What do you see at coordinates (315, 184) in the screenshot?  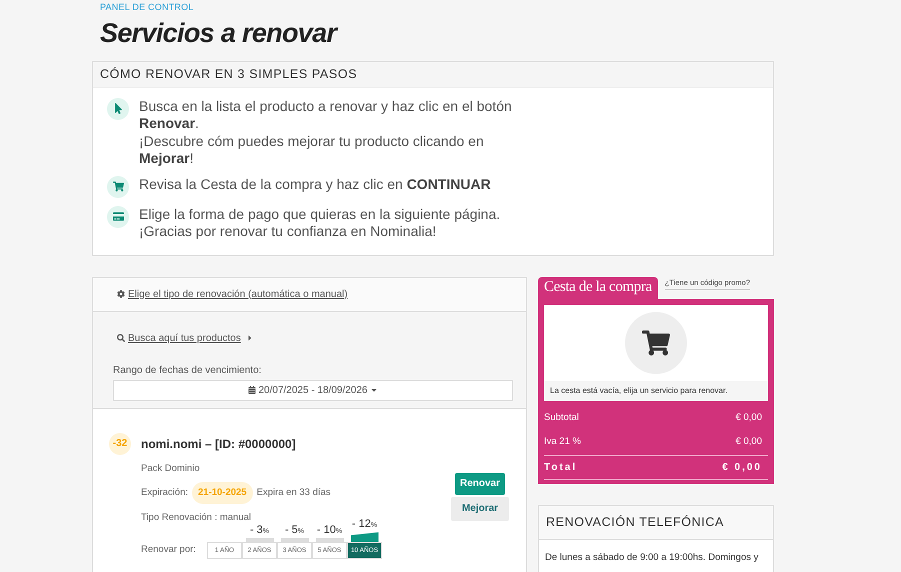 I see `step-text: Revisa la Cesta de la compra y haz clic en CONTINUAR` at bounding box center [315, 184].